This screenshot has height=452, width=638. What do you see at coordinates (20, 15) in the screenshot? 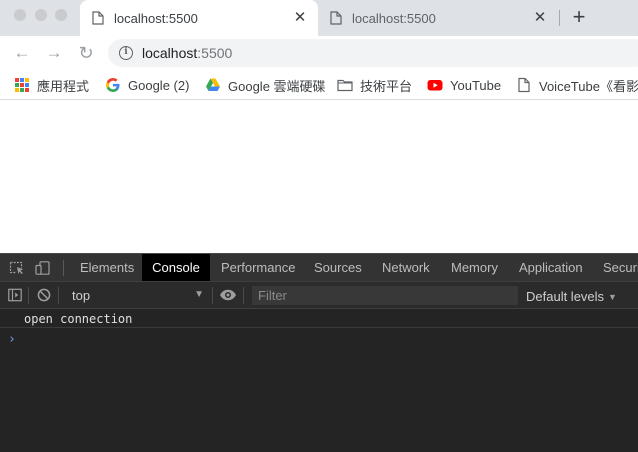
I see `close-window-button` at bounding box center [20, 15].